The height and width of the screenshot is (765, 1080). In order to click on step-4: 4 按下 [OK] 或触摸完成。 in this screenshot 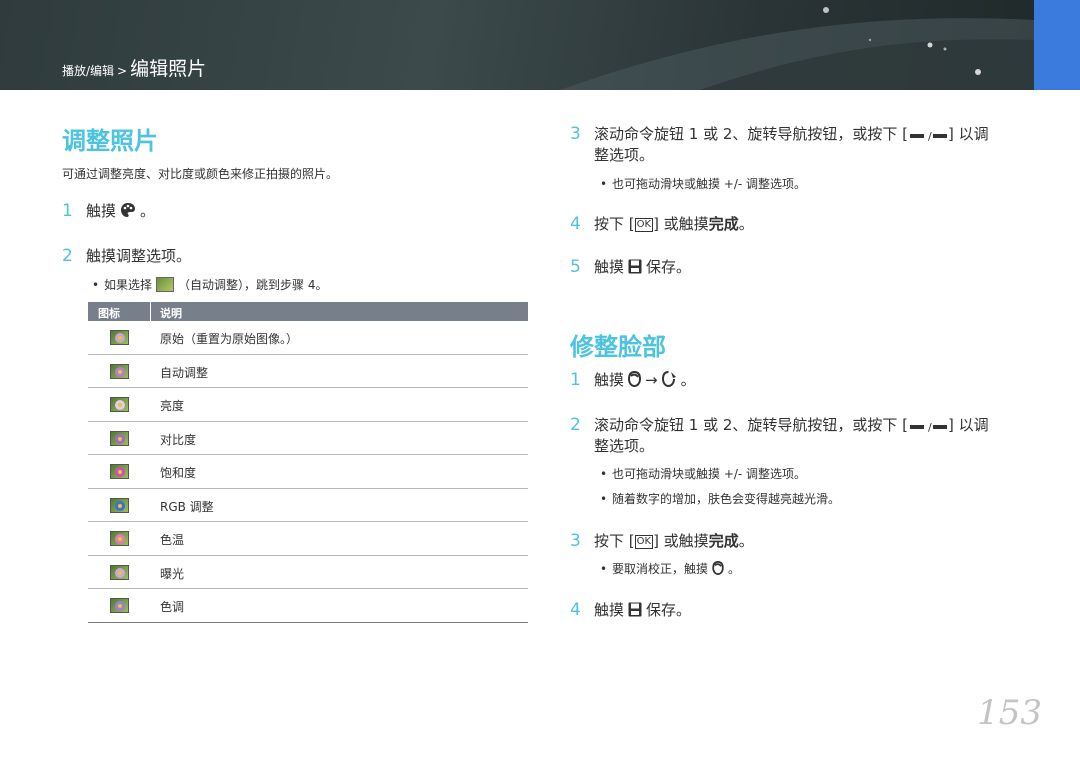, I will do `click(800, 225)`.